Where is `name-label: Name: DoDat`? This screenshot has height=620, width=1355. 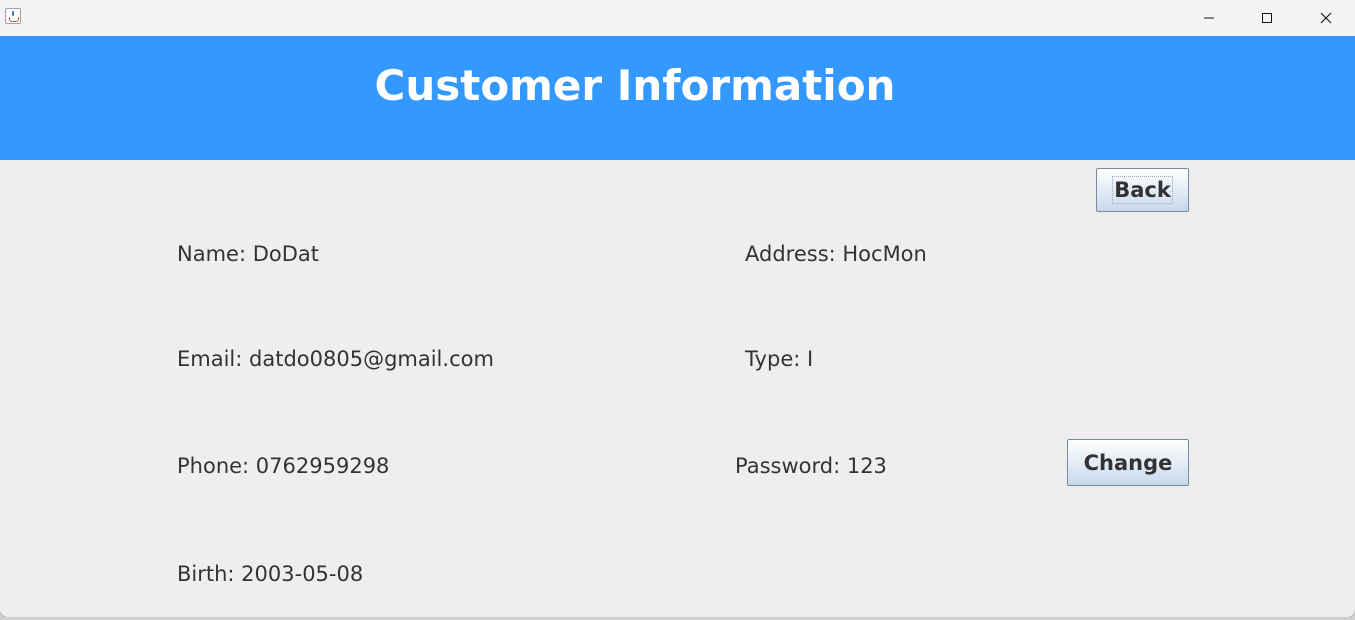
name-label: Name: DoDat is located at coordinates (248, 254).